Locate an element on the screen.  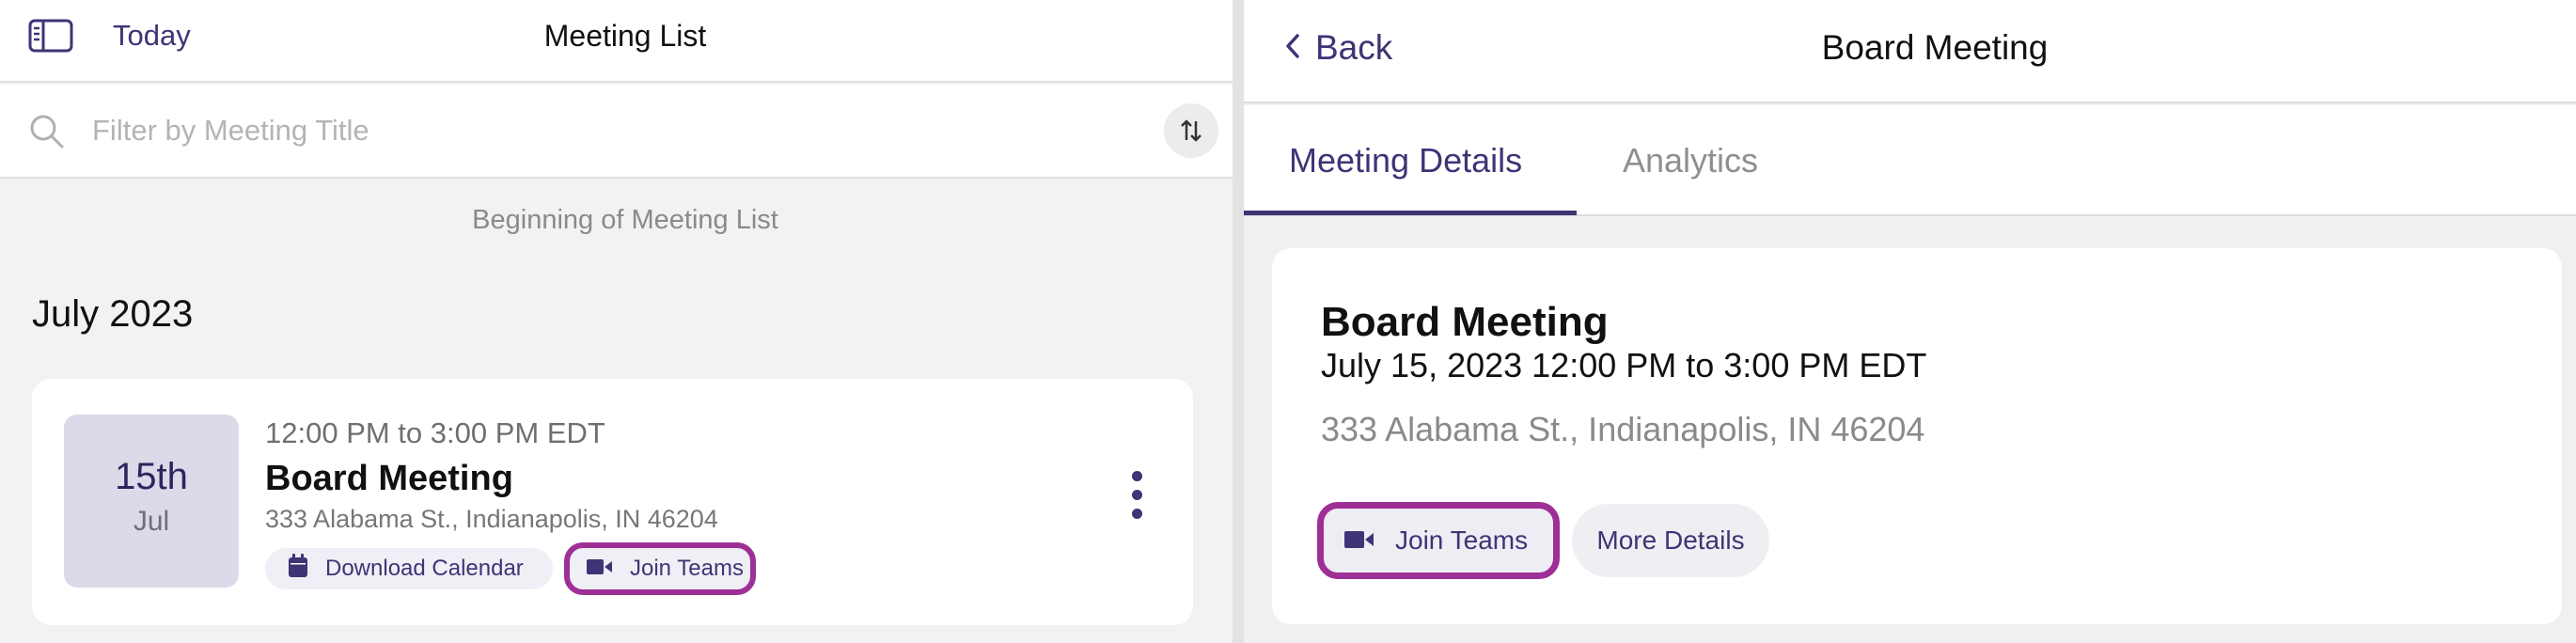
page-title: Meeting List is located at coordinates (625, 36).